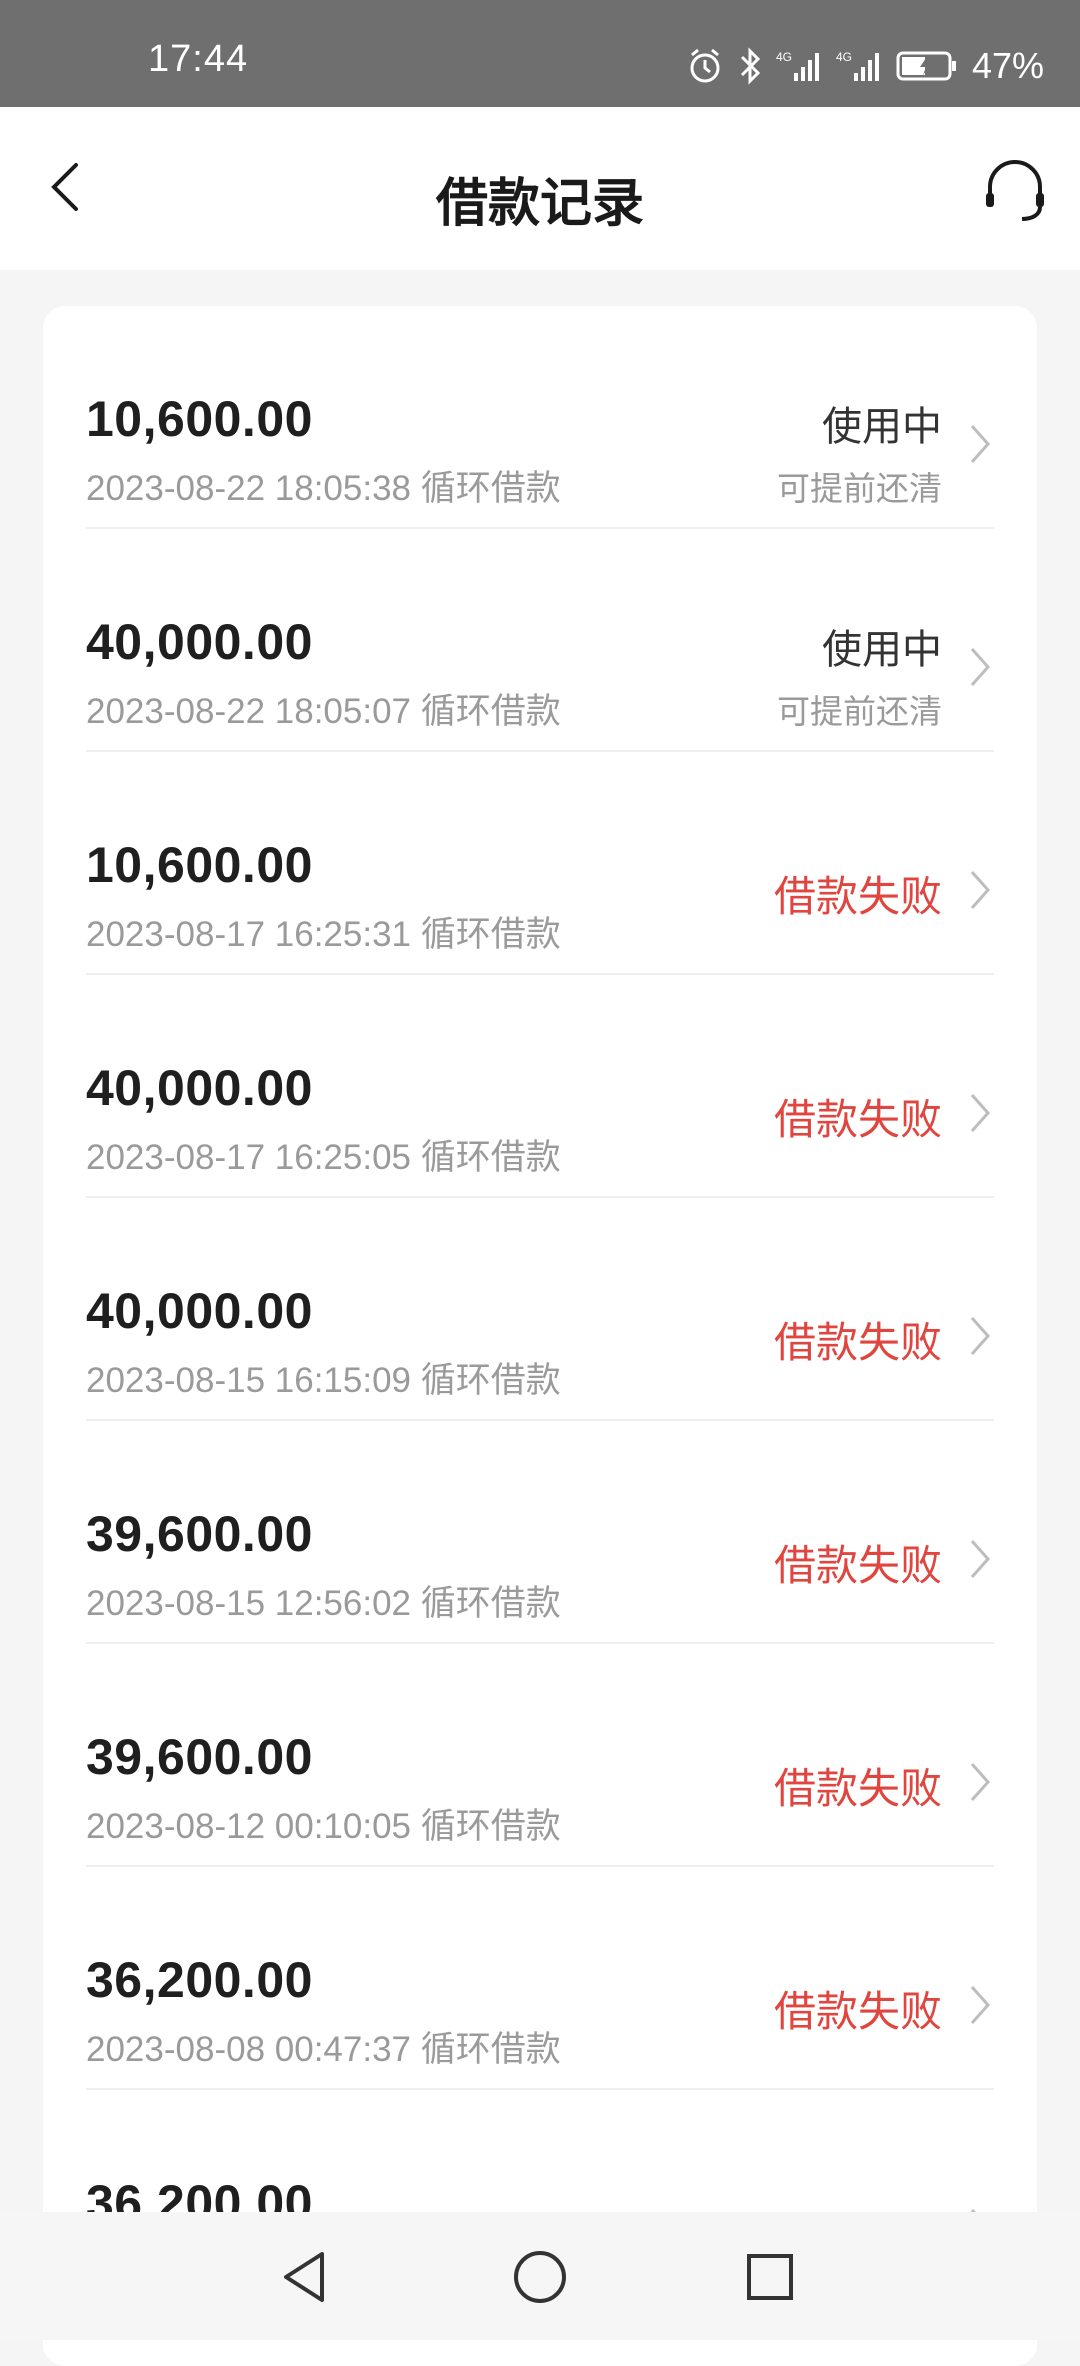 The image size is (1080, 2366). Describe the element at coordinates (323, 2049) in the screenshot. I see `loan-meta: 2023-08-08 00:47:37 循环借款` at that location.